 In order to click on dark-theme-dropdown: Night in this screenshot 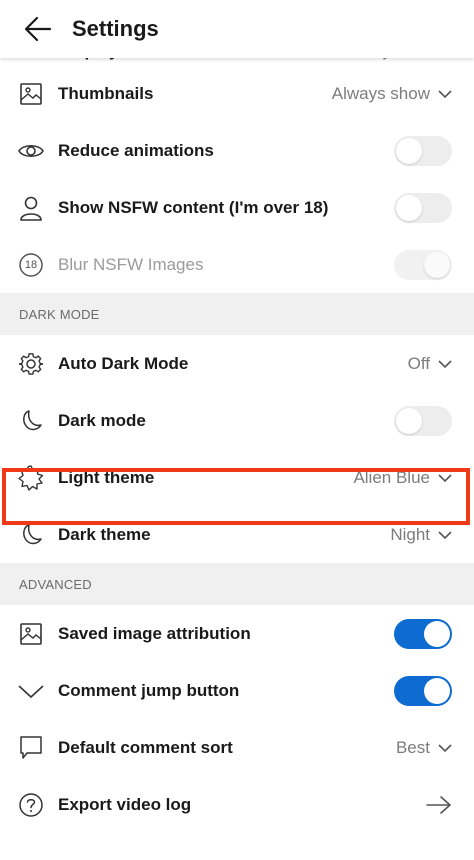, I will do `click(421, 534)`.